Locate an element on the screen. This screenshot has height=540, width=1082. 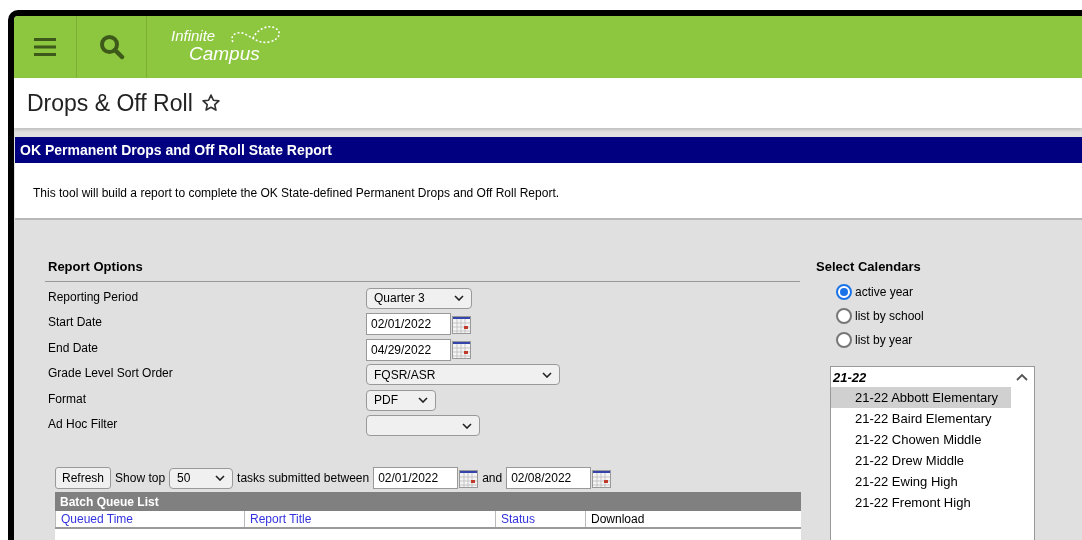
section-heading: Select Calendars is located at coordinates (869, 266).